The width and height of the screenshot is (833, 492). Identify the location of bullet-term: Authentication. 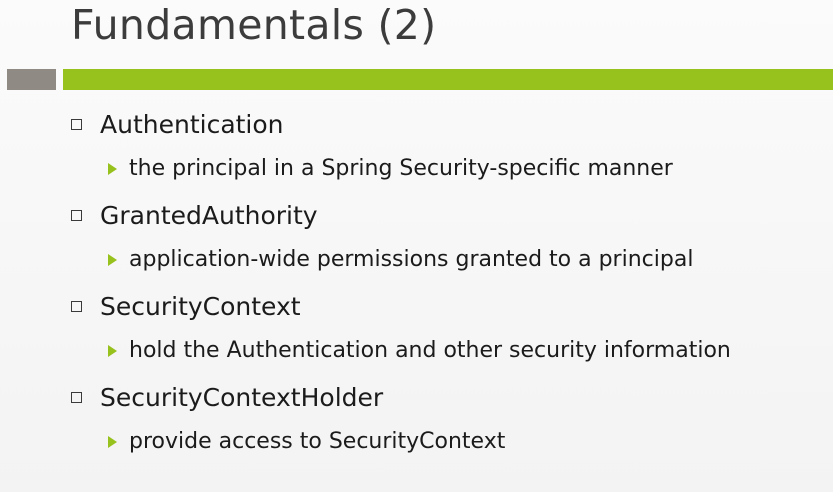
(192, 124).